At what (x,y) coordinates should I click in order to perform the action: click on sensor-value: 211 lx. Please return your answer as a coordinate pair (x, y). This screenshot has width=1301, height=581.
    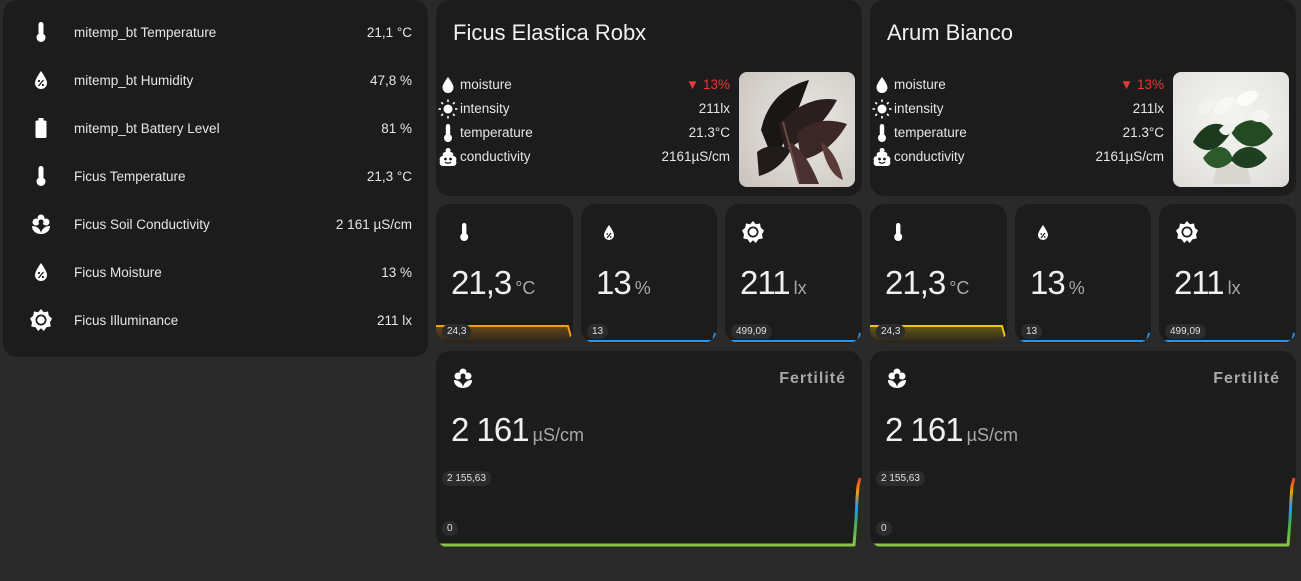
    Looking at the image, I should click on (773, 283).